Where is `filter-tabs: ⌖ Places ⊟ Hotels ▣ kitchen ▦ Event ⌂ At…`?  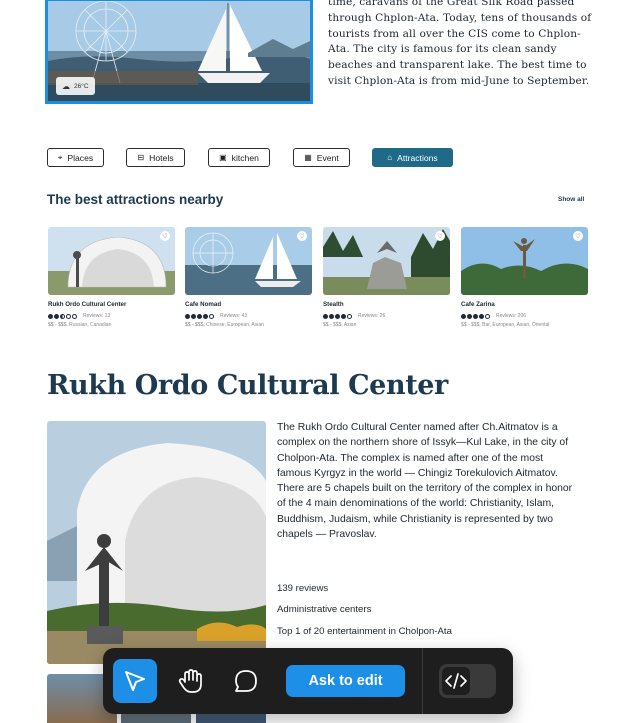 filter-tabs: ⌖ Places ⊟ Hotels ▣ kitchen ▦ Event ⌂ At… is located at coordinates (327, 157).